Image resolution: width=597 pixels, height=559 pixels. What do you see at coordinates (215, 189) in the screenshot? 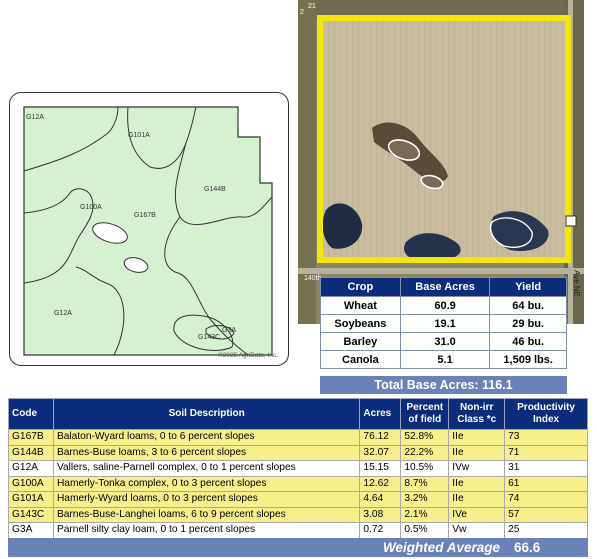
I see `soil-map-label: G144B` at bounding box center [215, 189].